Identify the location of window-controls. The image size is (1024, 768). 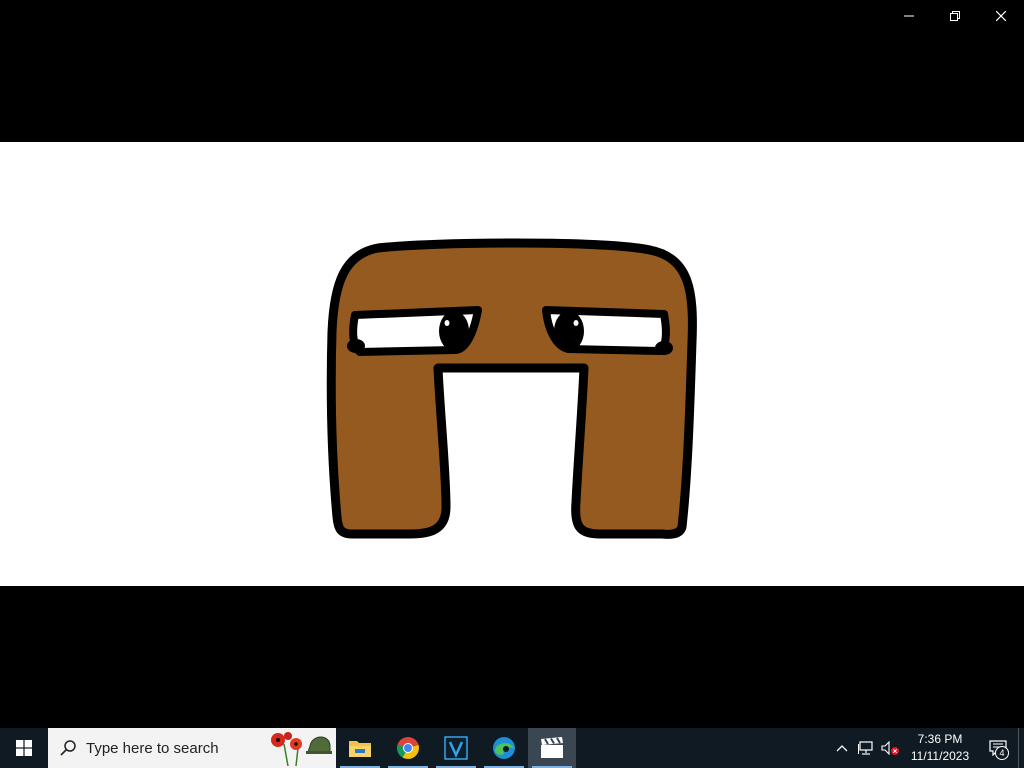
(955, 16).